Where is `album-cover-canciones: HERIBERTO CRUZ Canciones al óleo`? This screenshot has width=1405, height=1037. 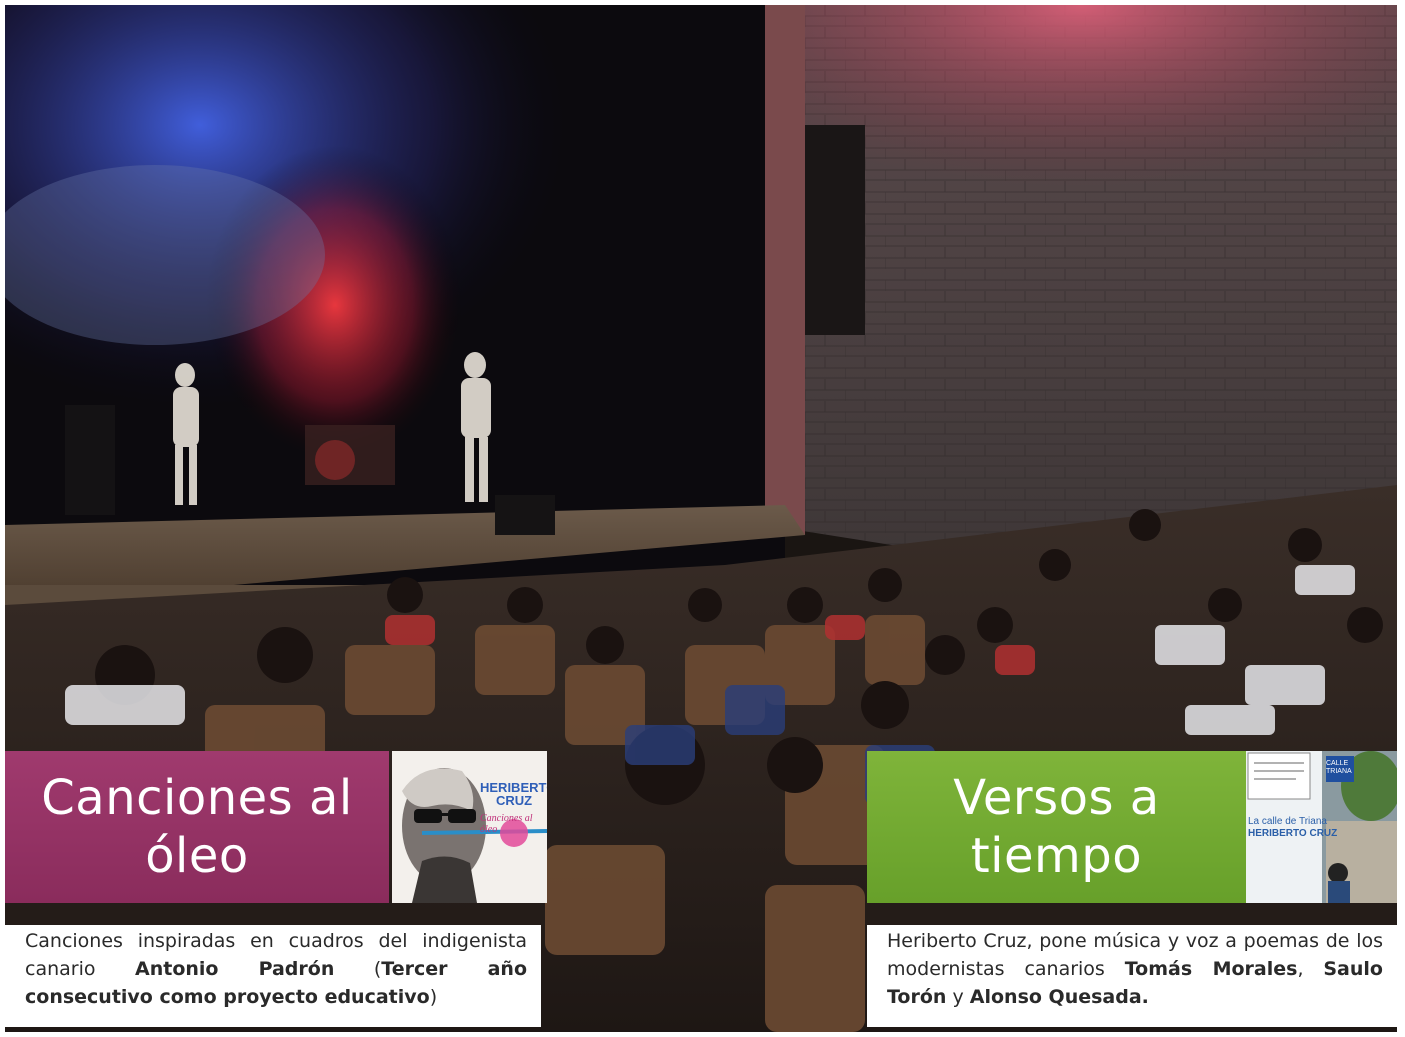 album-cover-canciones: HERIBERTO CRUZ Canciones al óleo is located at coordinates (469, 827).